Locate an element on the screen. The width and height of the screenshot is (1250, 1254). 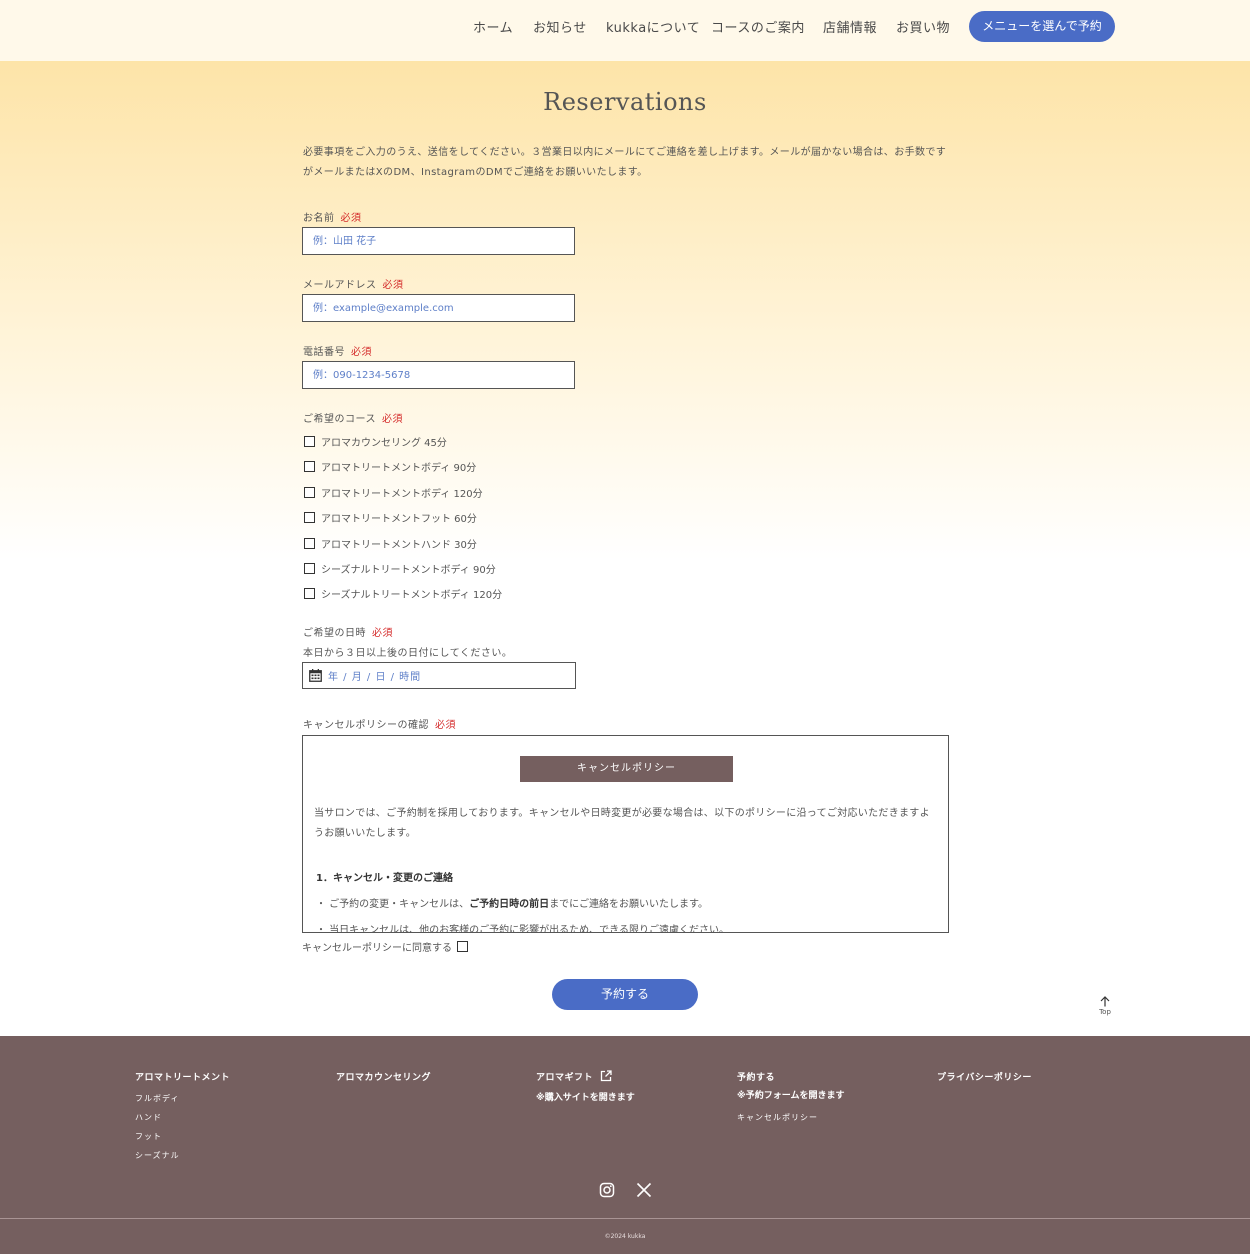
course-option: アロマカウンセリング 45分 is located at coordinates (375, 441).